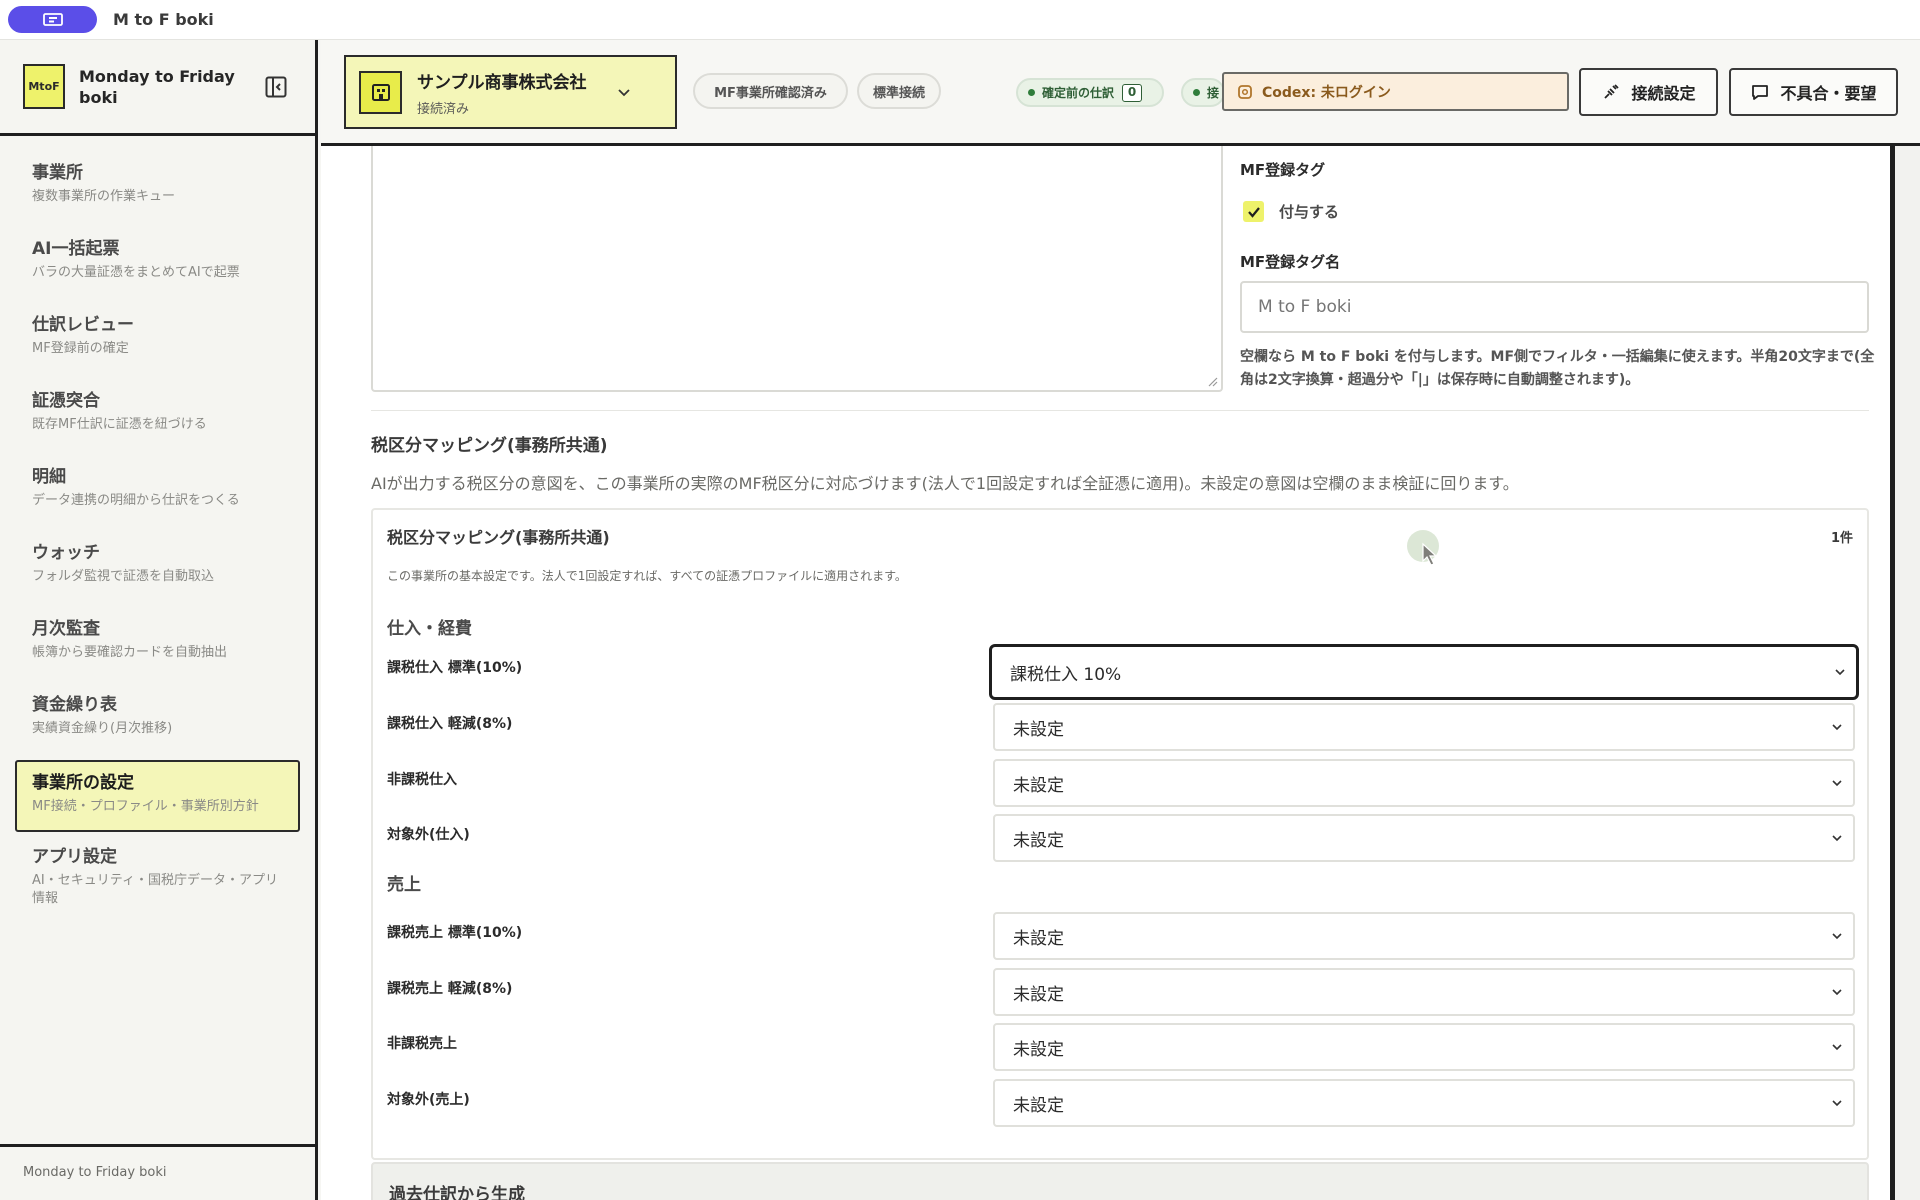 The height and width of the screenshot is (1200, 1920). Describe the element at coordinates (1213, 93) in the screenshot. I see `connection-status-label: 接` at that location.